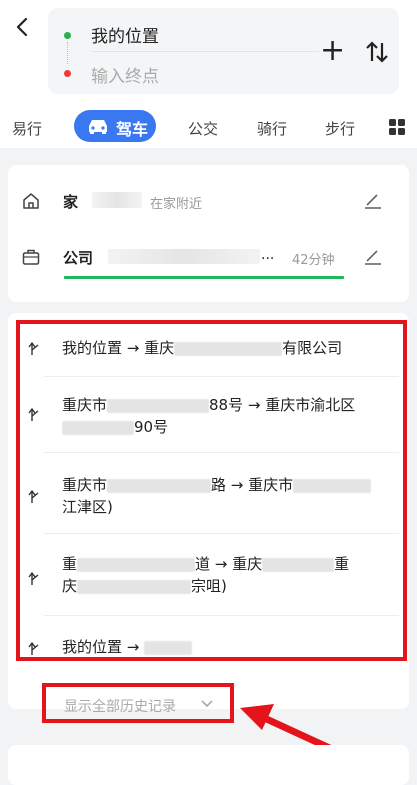 The image size is (417, 785). What do you see at coordinates (125, 34) in the screenshot?
I see `start-location-field: 我的位置` at bounding box center [125, 34].